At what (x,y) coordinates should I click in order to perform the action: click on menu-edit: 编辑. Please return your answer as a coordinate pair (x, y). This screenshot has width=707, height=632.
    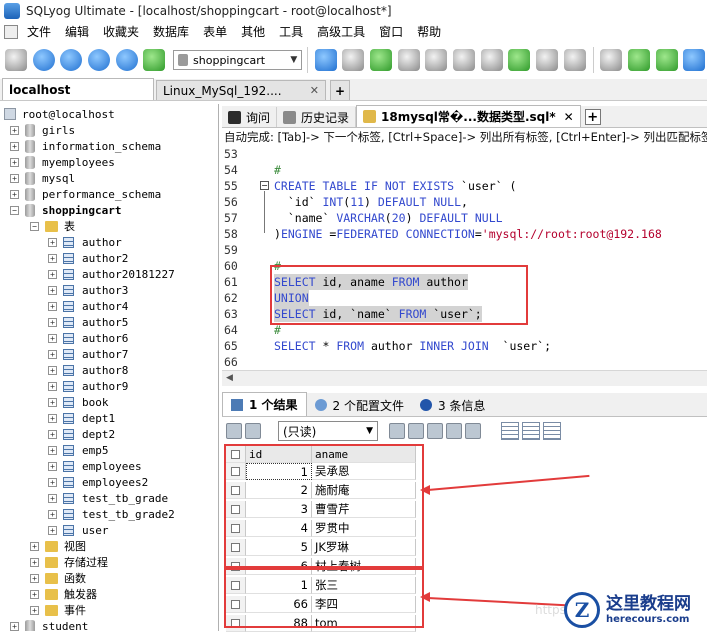
    Looking at the image, I should click on (77, 32).